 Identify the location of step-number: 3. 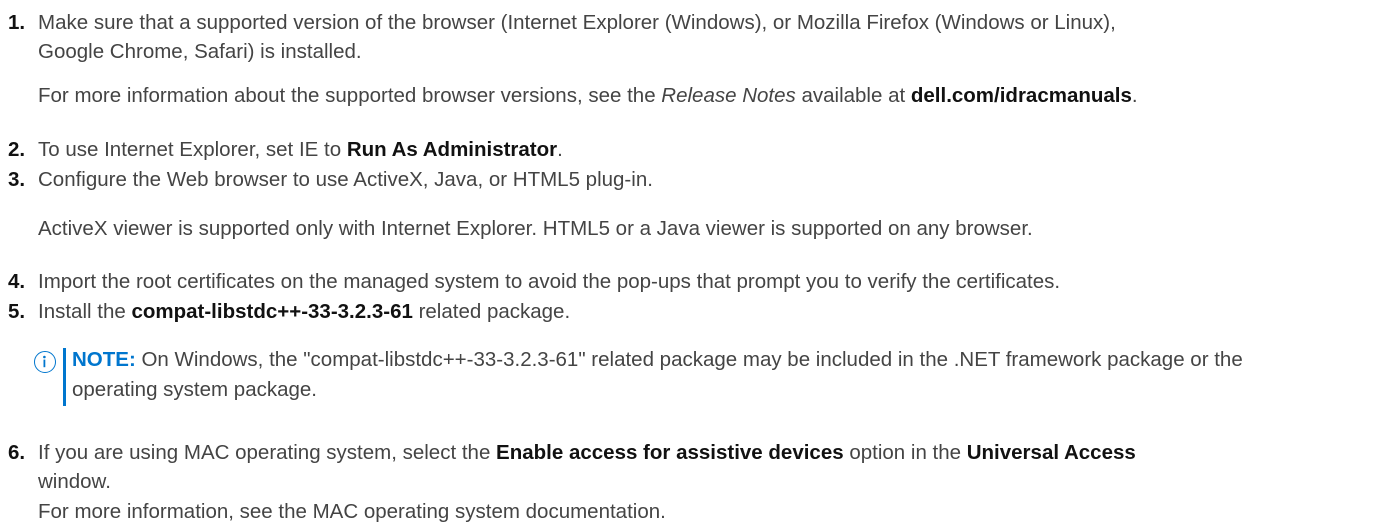
(23, 179).